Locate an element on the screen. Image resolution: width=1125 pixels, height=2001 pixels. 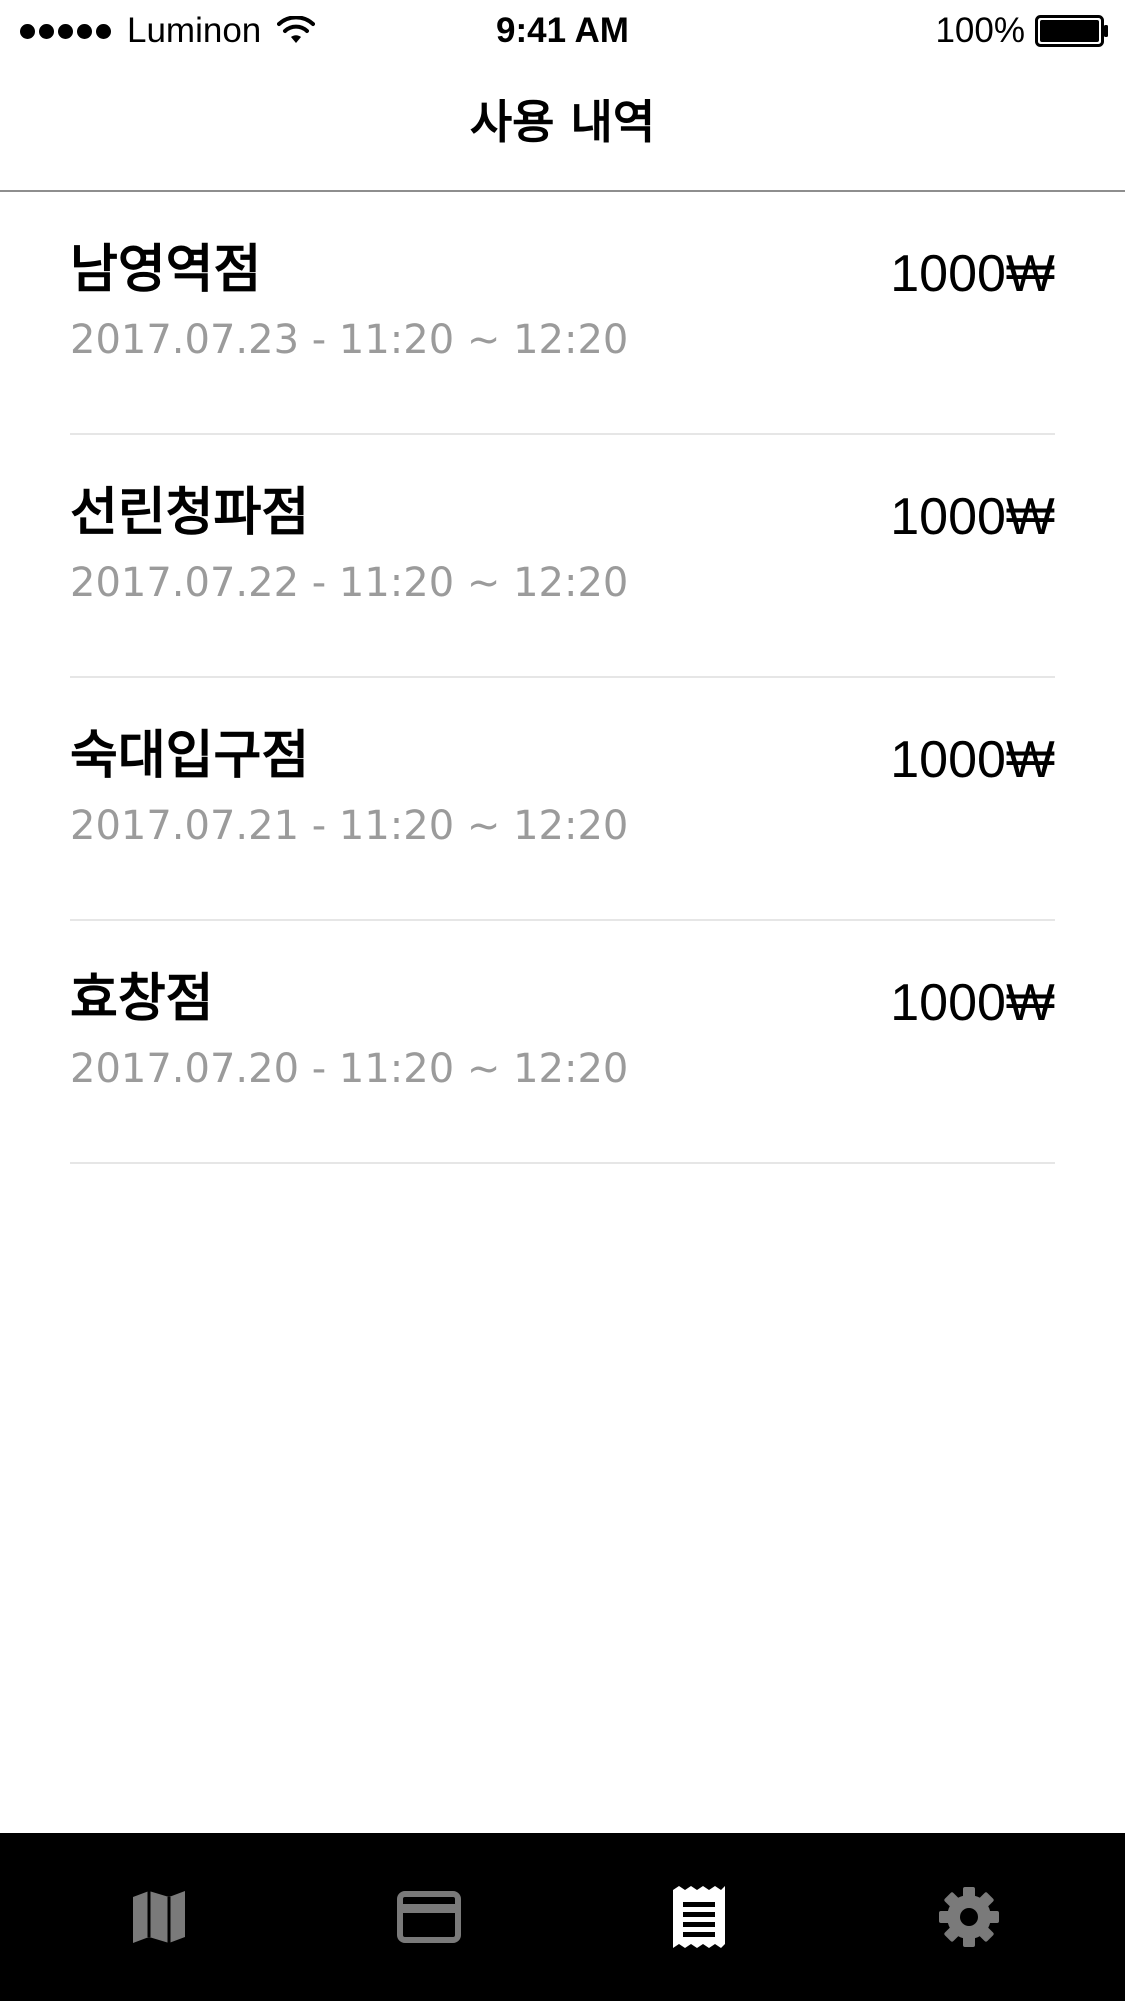
battery-icon is located at coordinates (1071, 31).